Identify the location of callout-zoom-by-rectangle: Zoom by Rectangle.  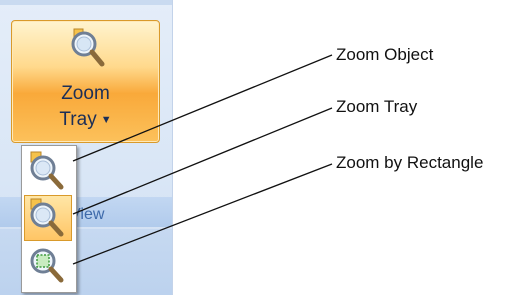
(410, 162).